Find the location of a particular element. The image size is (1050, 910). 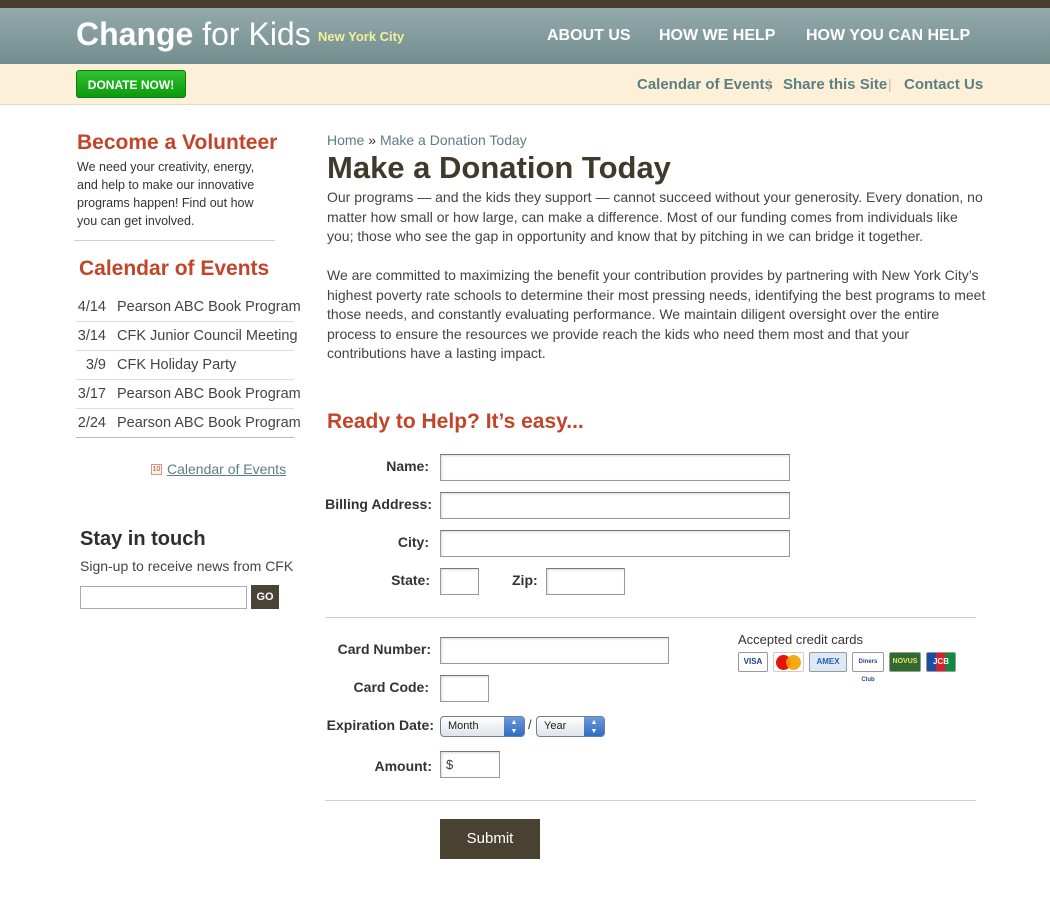

amount-input: $ is located at coordinates (470, 764).